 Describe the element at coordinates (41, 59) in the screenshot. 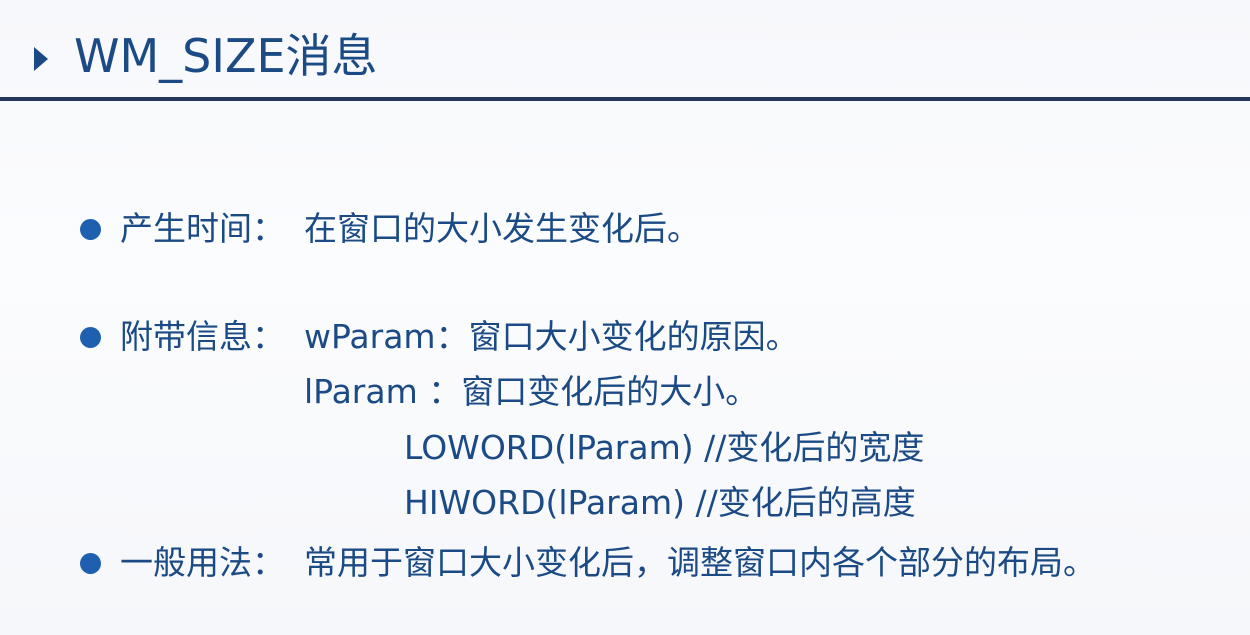

I see `title-arrow-icon` at that location.